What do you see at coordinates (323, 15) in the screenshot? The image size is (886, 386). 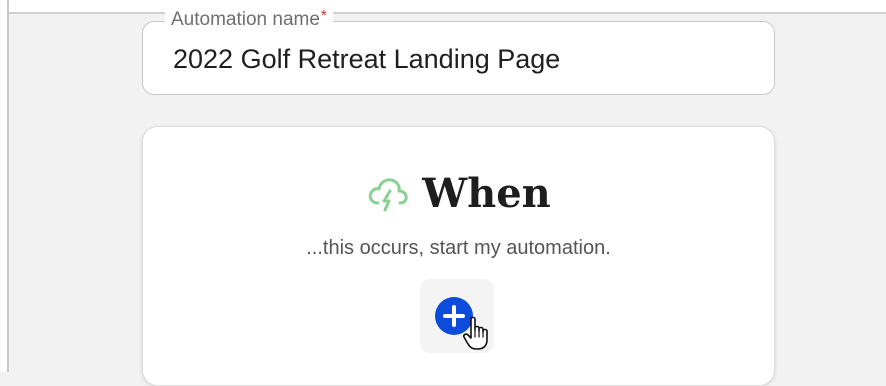 I see `required-asterisk: *` at bounding box center [323, 15].